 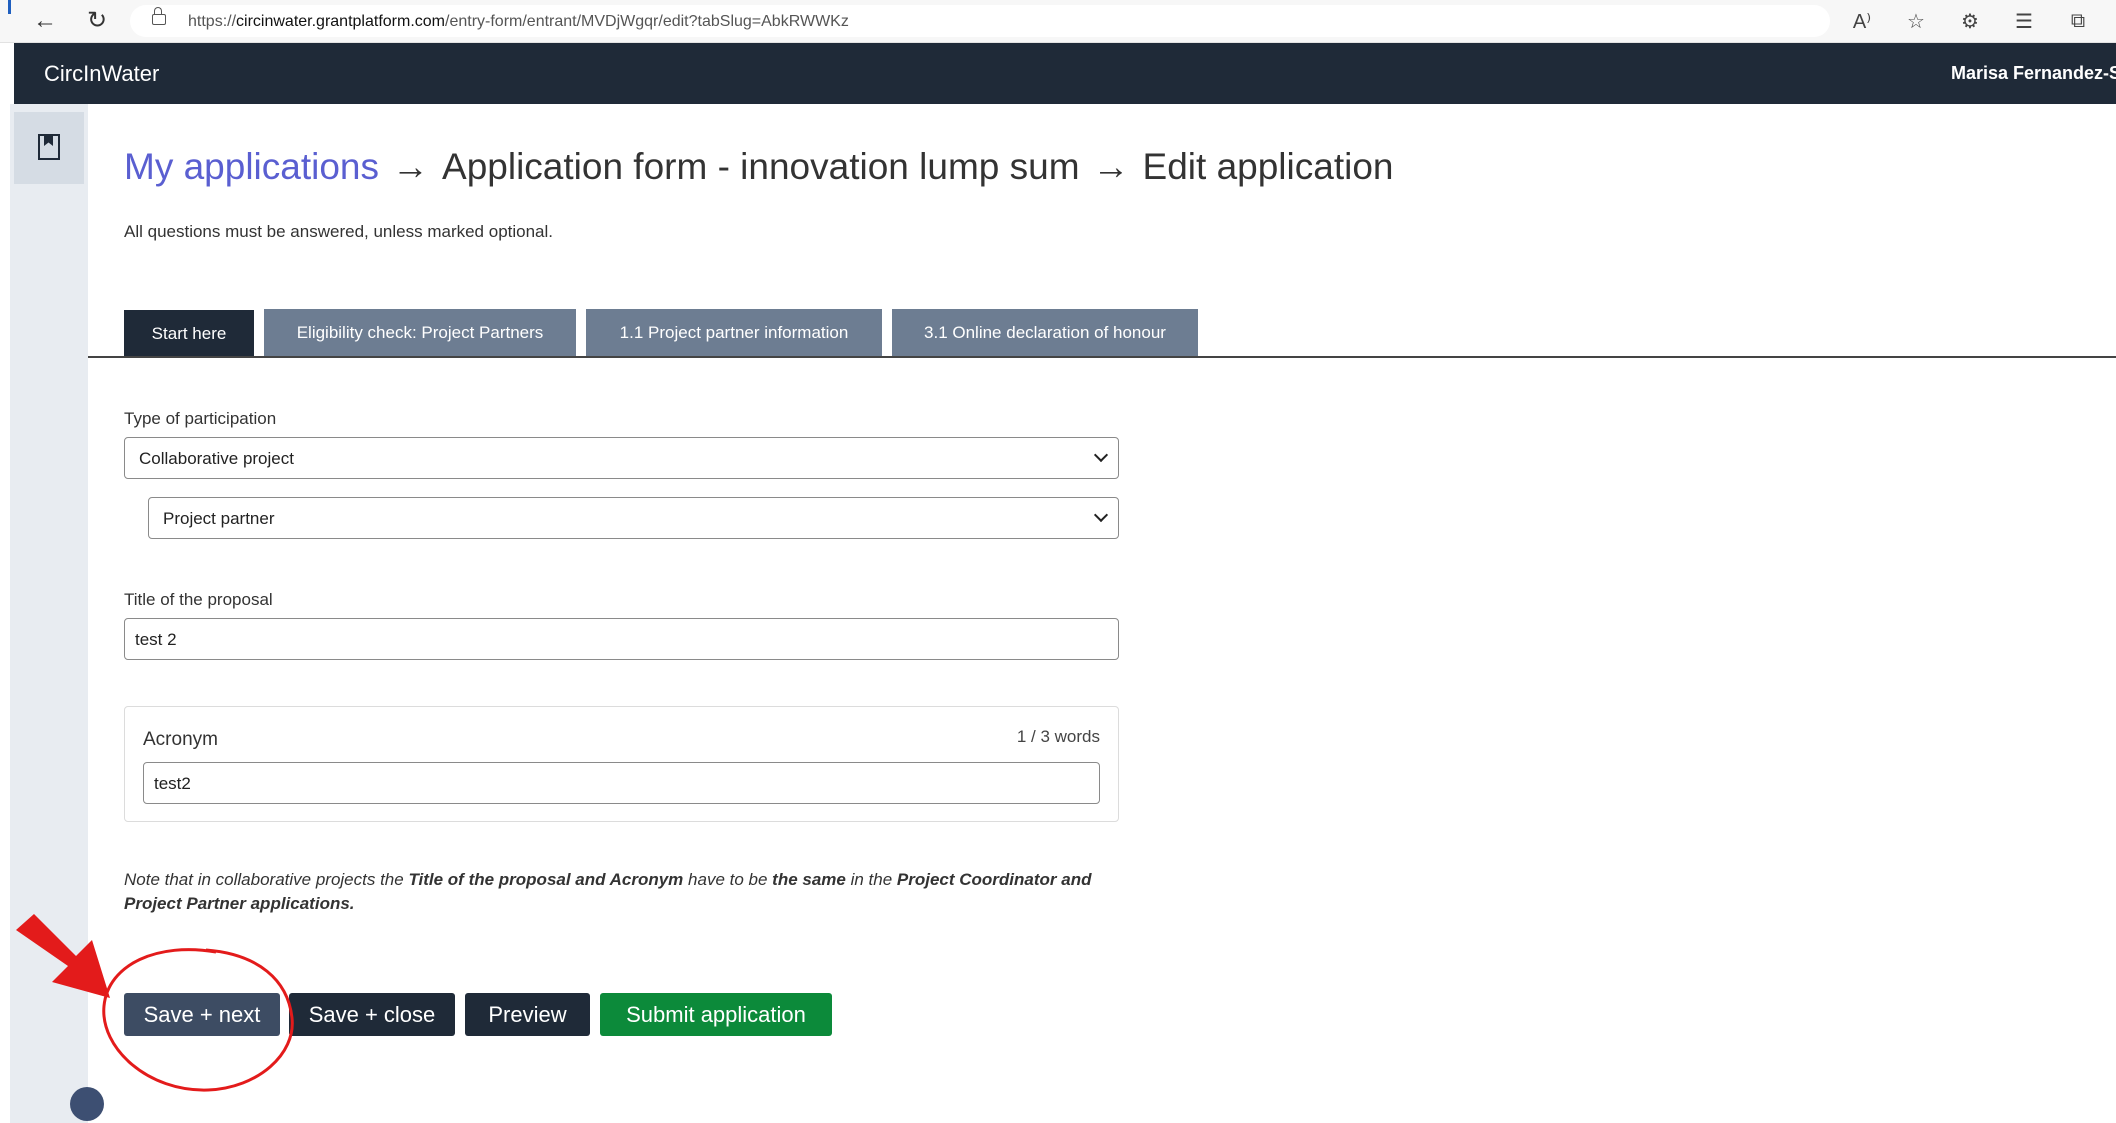 I want to click on tab-project-partner-information: 1.1 Project partner information, so click(x=734, y=333).